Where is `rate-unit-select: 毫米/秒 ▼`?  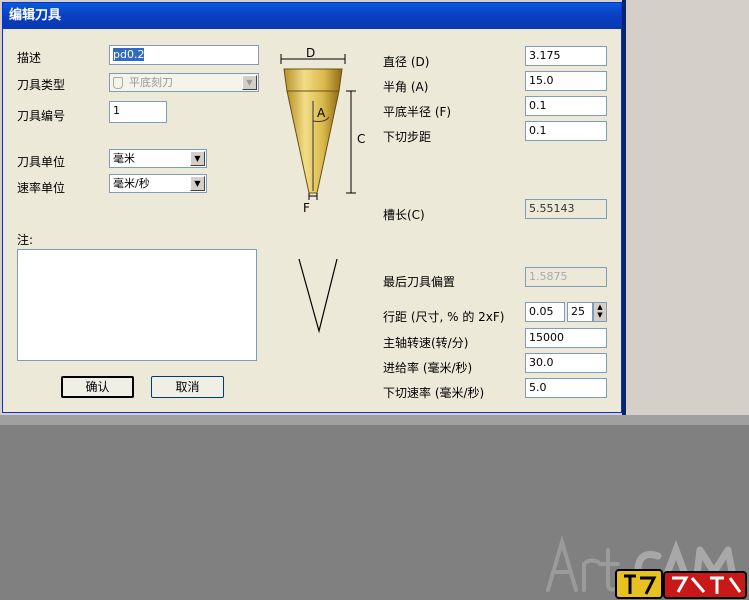 rate-unit-select: 毫米/秒 ▼ is located at coordinates (158, 183).